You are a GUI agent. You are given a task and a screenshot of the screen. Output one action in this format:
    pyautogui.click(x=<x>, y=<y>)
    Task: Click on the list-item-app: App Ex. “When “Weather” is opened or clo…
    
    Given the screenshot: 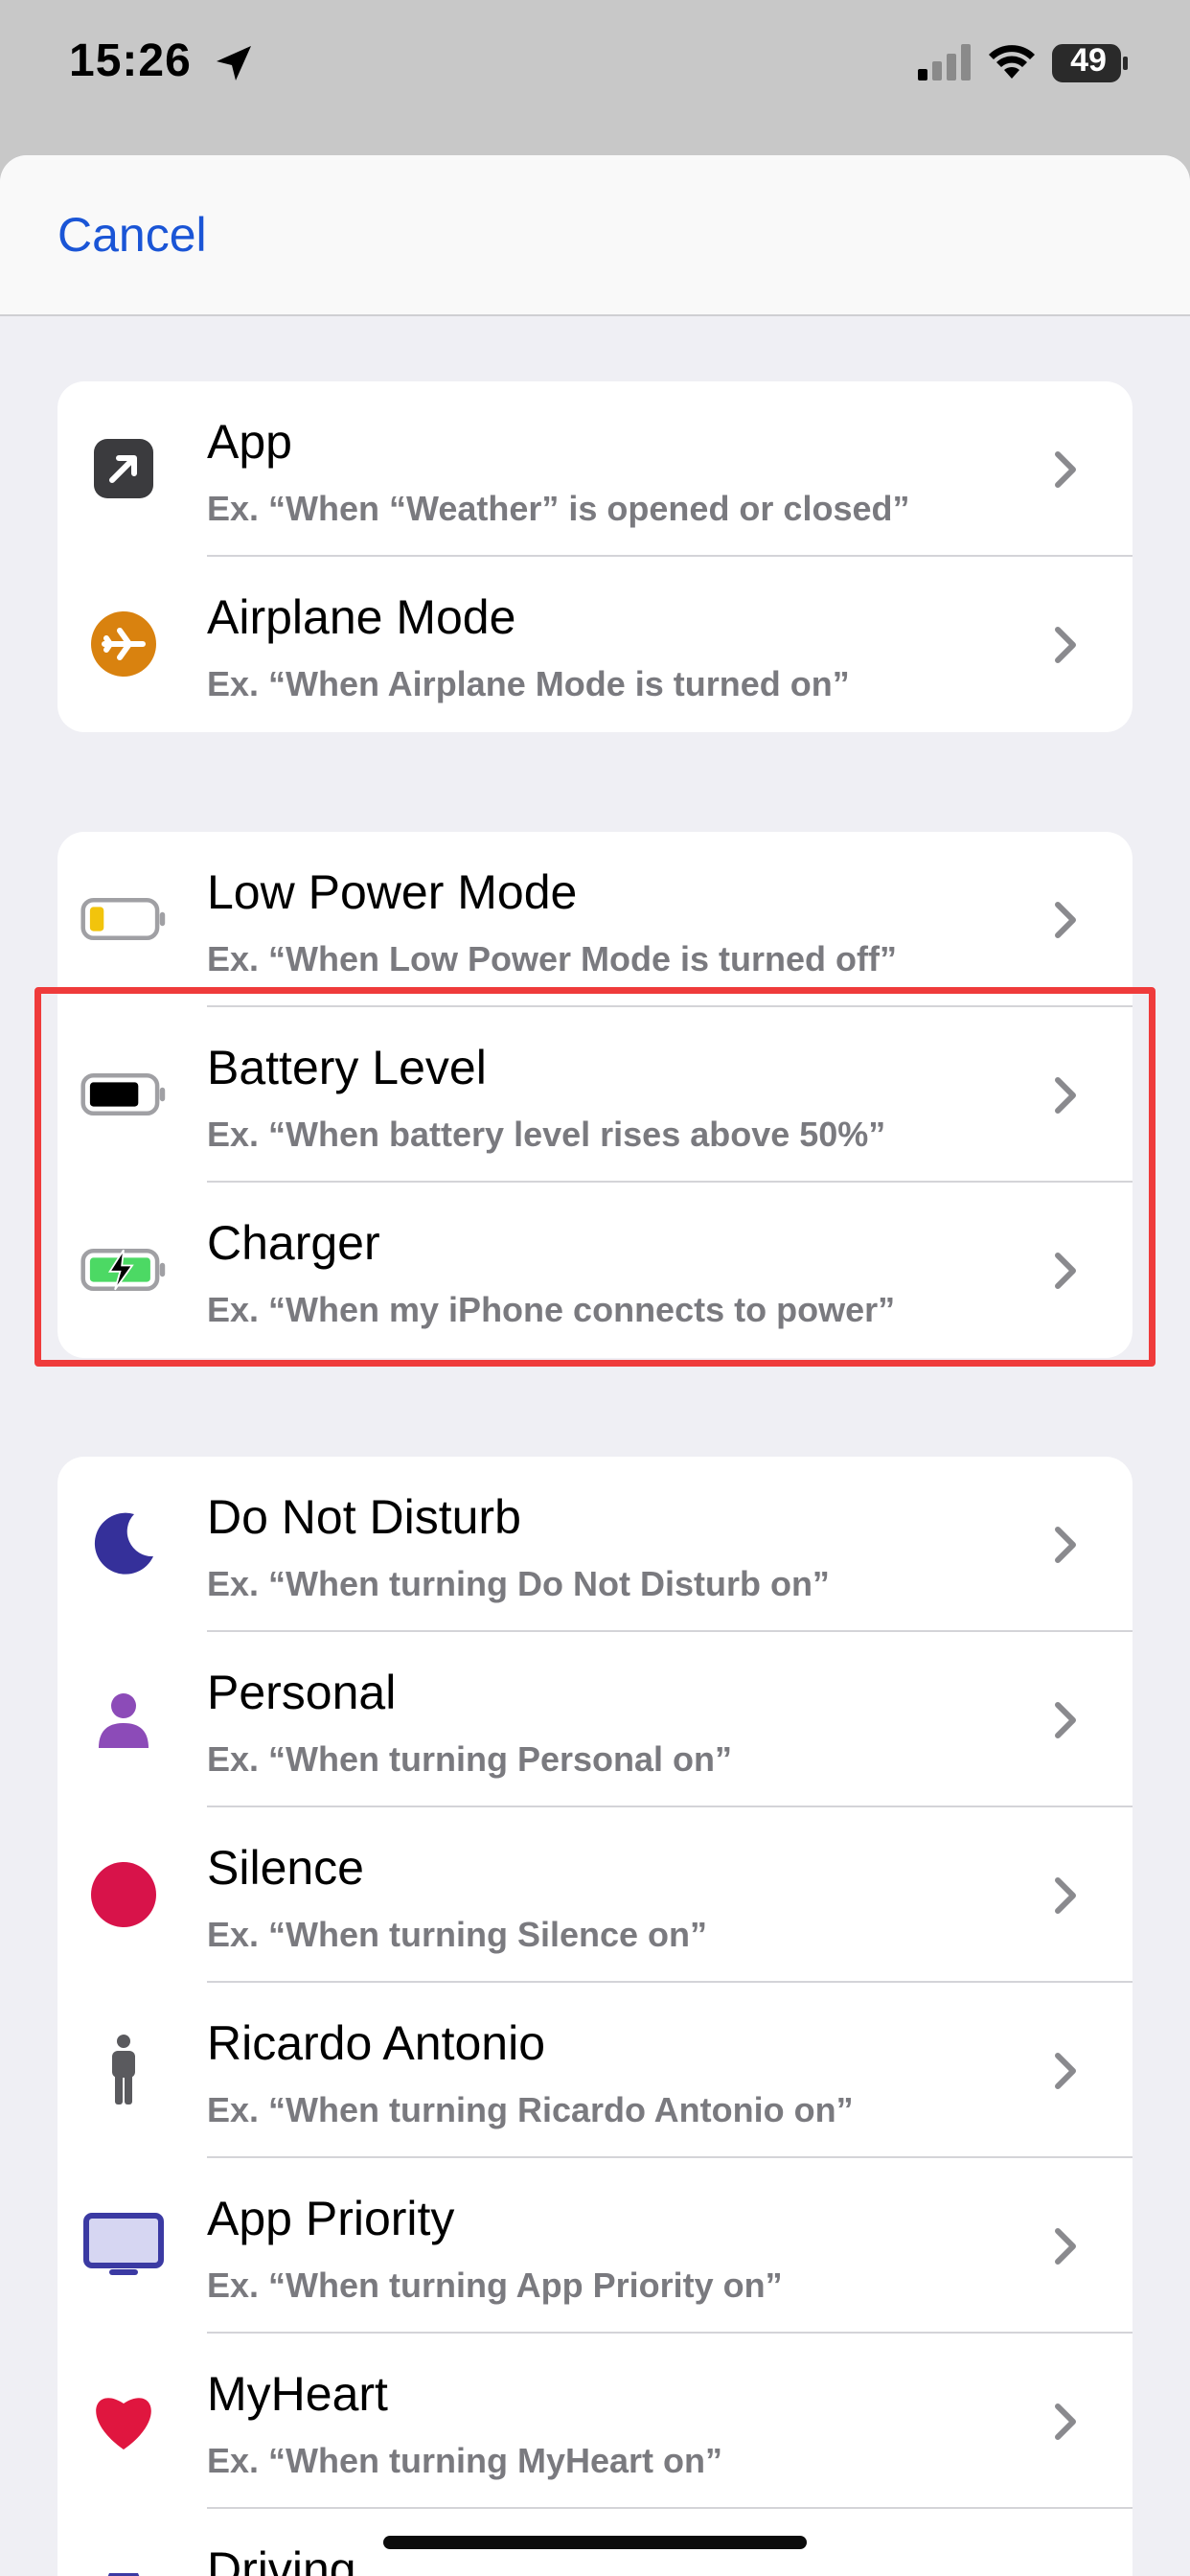 What is the action you would take?
    pyautogui.click(x=595, y=469)
    